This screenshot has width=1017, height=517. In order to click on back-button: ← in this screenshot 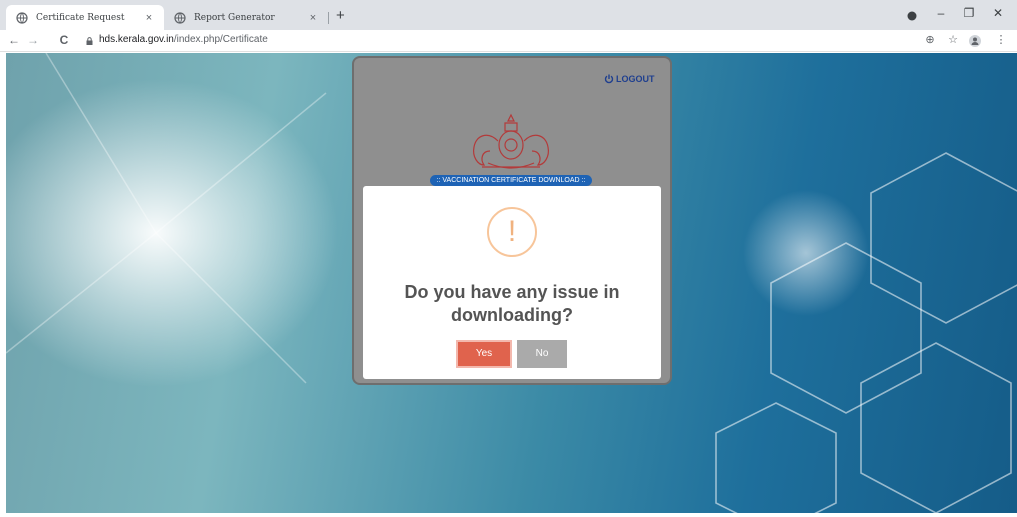, I will do `click(14, 40)`.